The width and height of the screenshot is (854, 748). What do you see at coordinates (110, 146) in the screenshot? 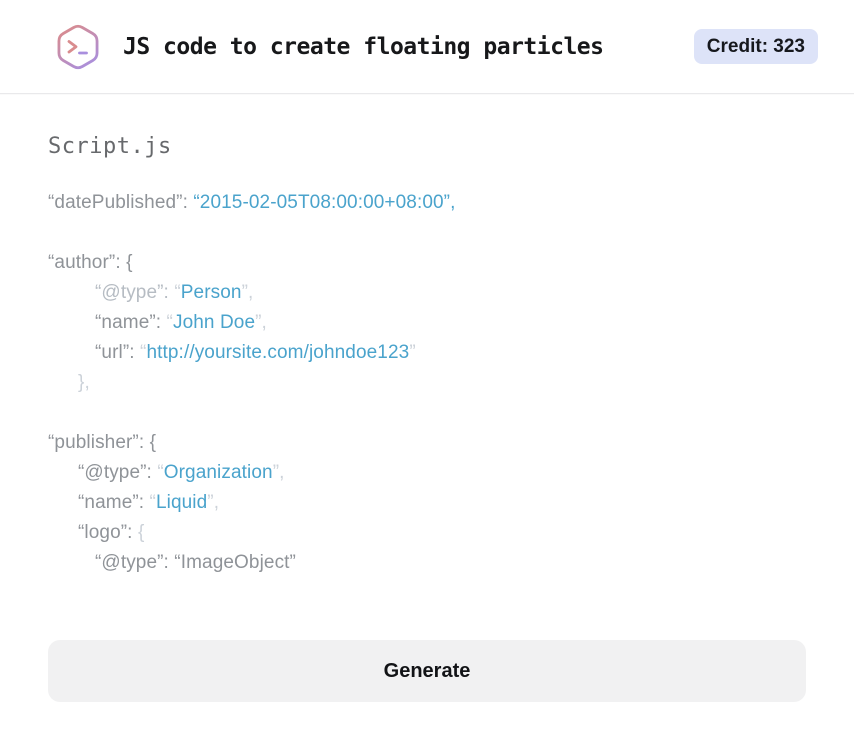
I see `file-title: Script.js` at bounding box center [110, 146].